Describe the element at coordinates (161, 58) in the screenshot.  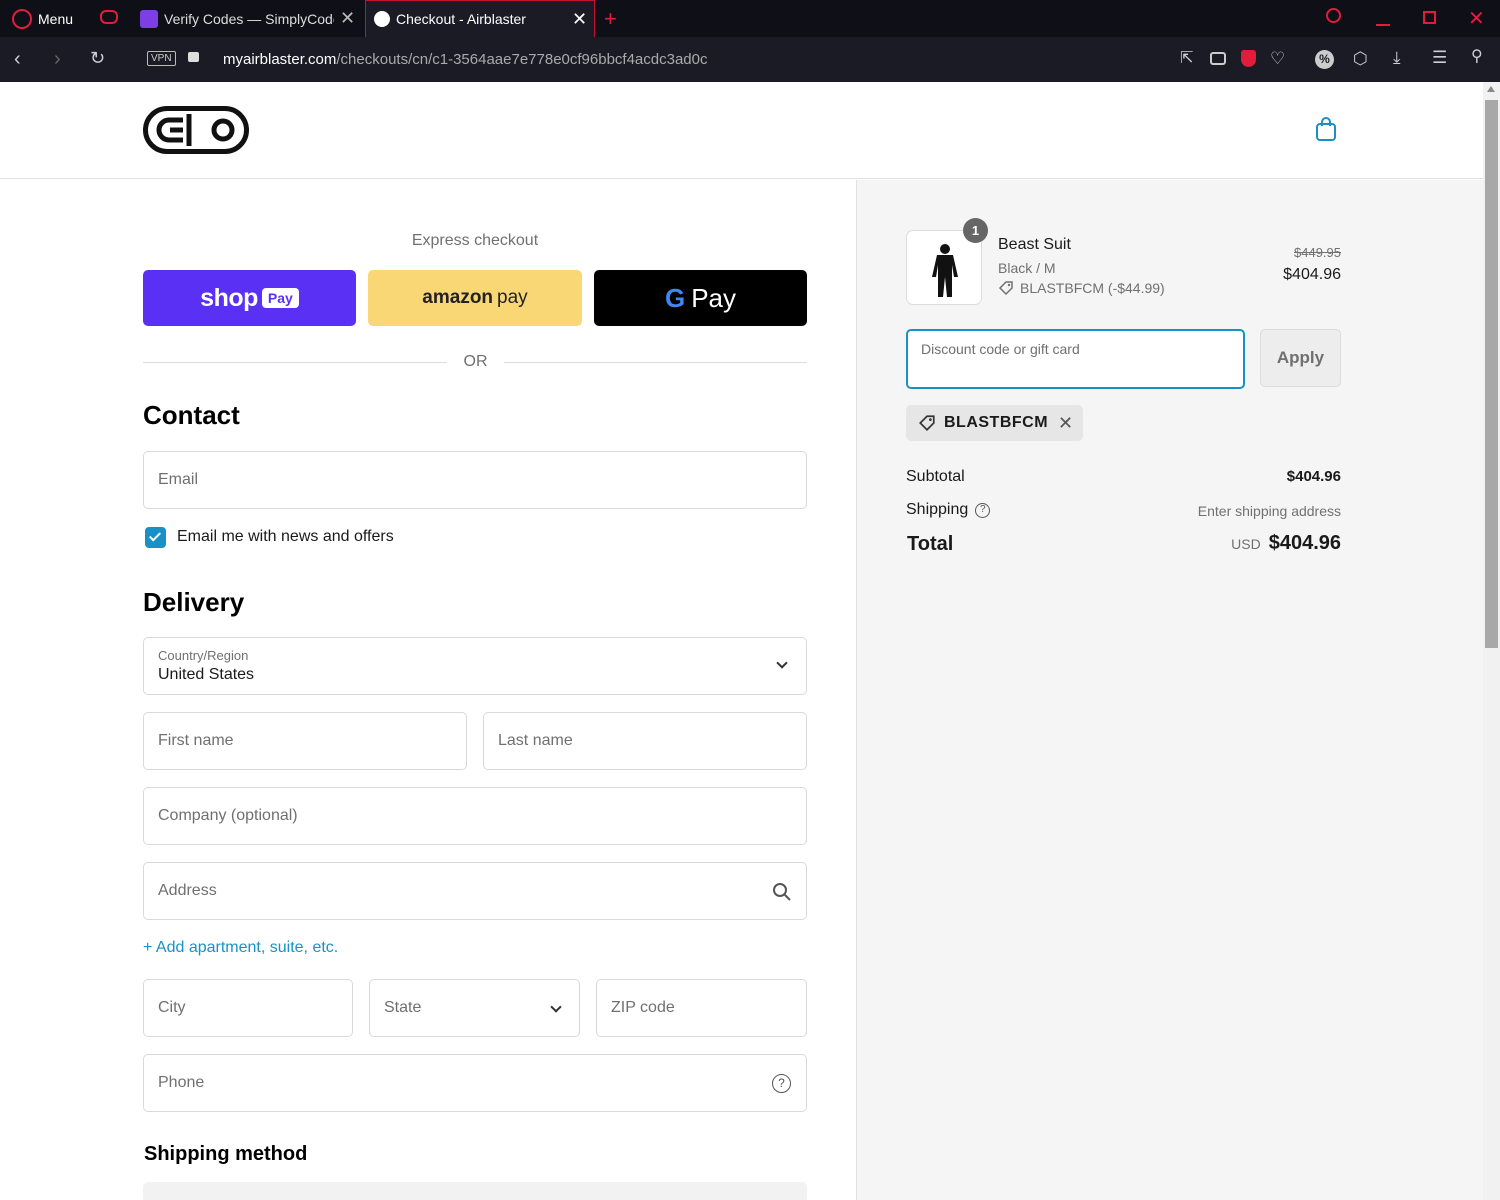
I see `vpn-badge: VPN` at that location.